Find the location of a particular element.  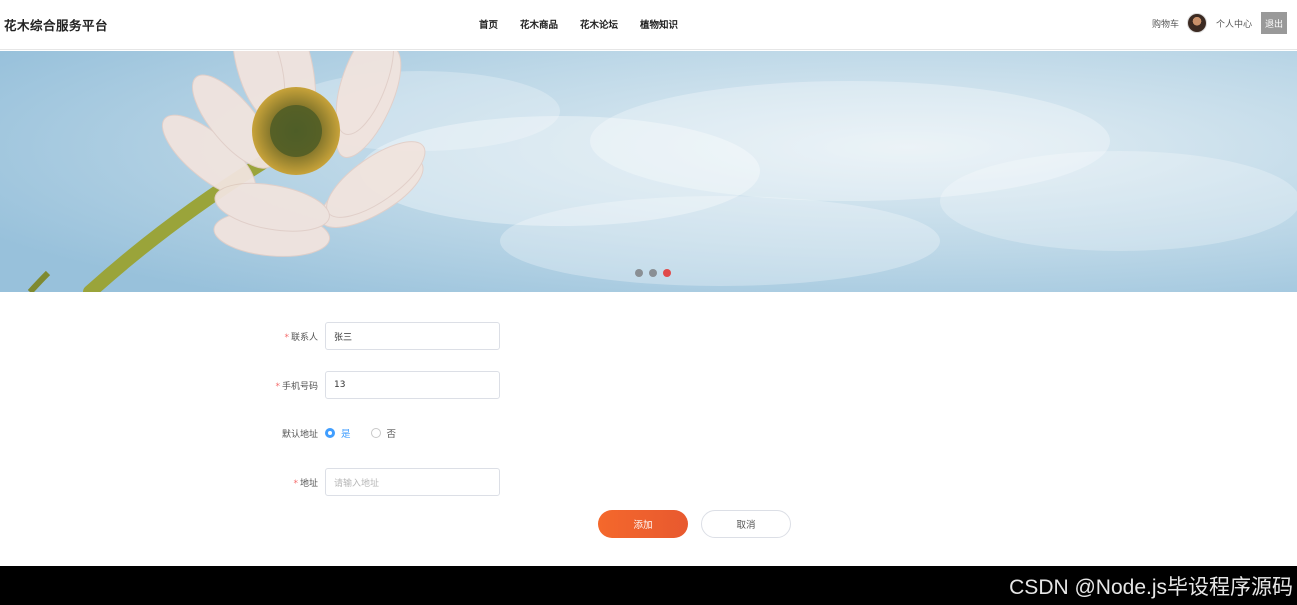

contact-input: 张三 is located at coordinates (412, 336).